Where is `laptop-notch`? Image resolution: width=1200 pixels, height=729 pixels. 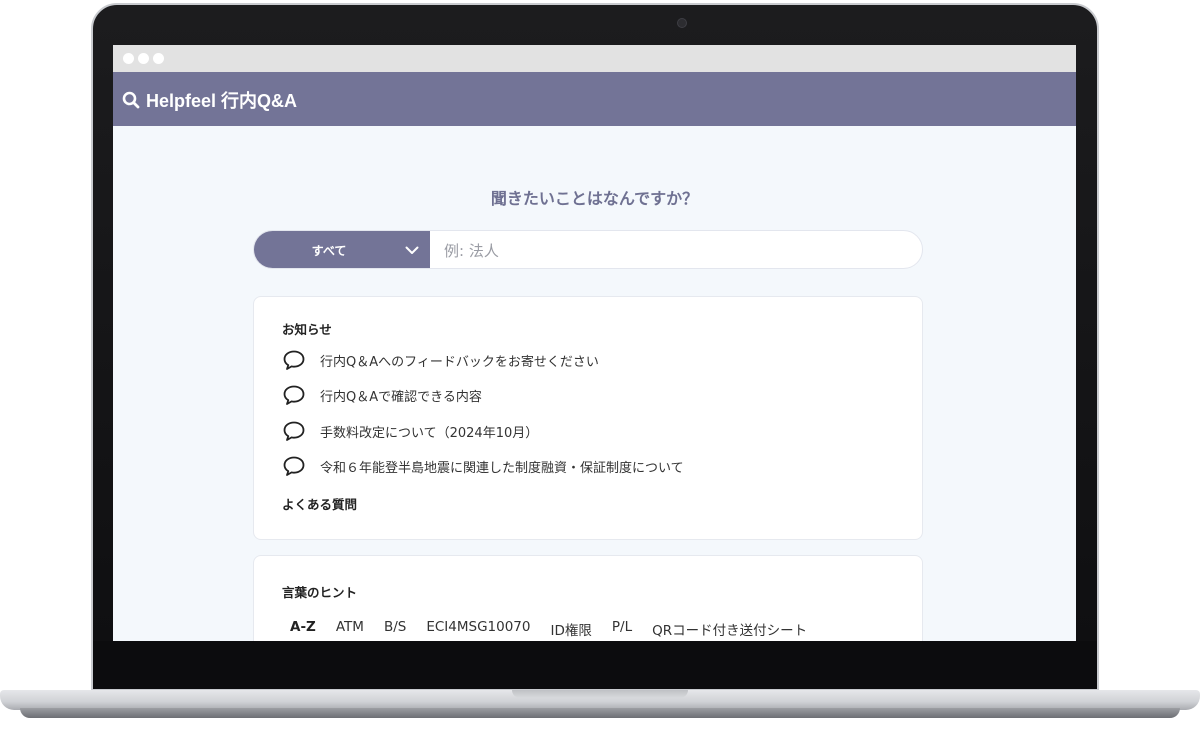
laptop-notch is located at coordinates (600, 694).